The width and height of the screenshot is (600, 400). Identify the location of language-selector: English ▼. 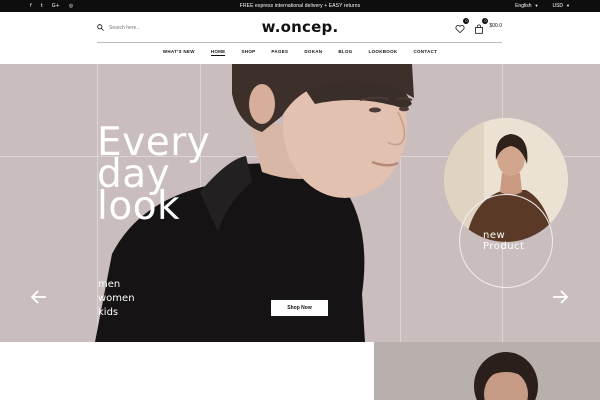
(526, 6).